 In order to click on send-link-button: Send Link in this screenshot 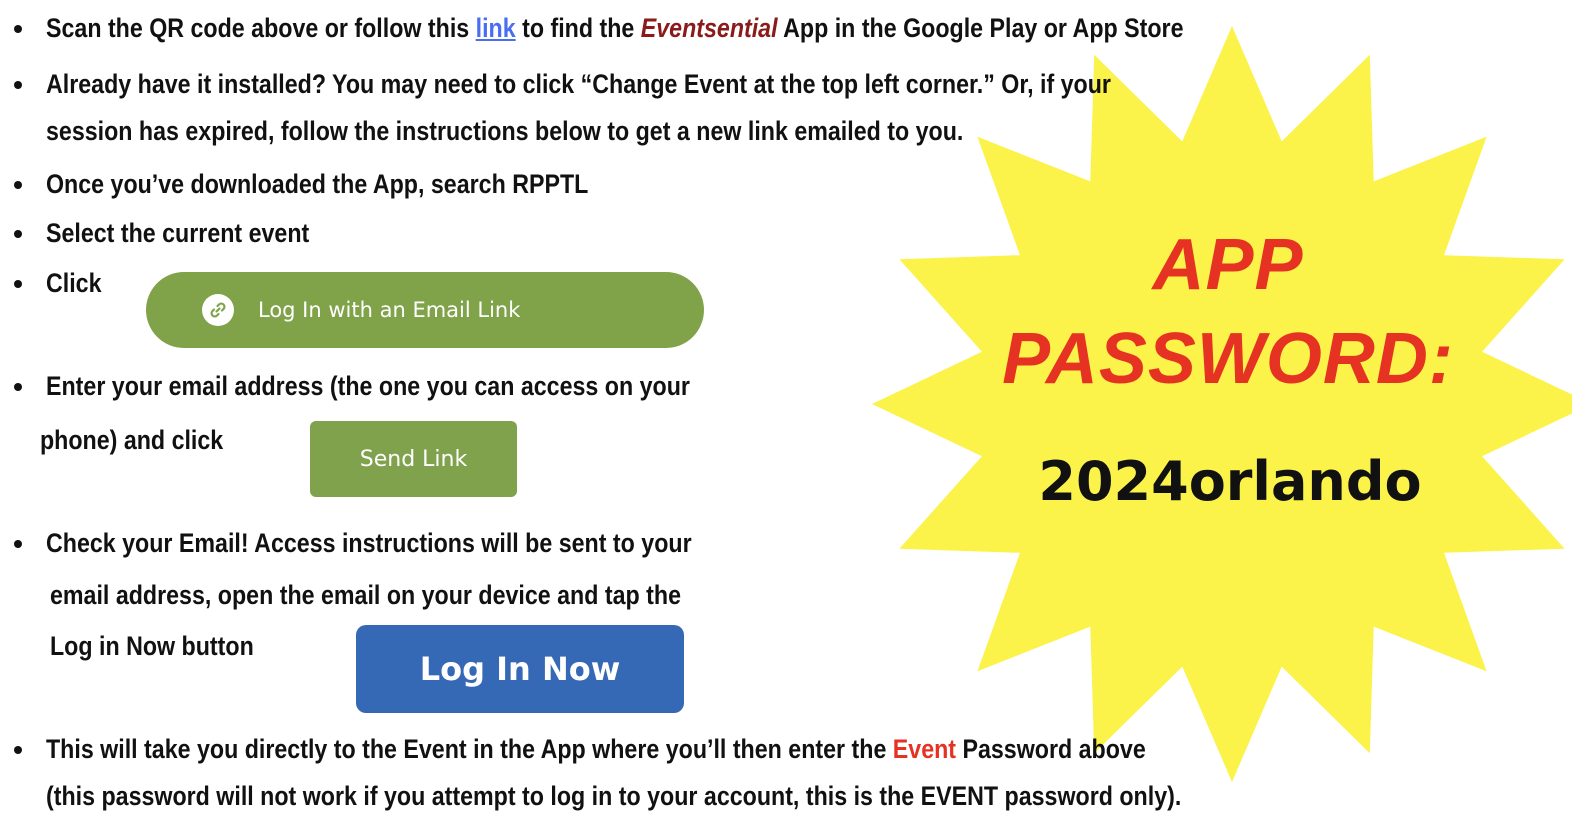, I will do `click(413, 459)`.